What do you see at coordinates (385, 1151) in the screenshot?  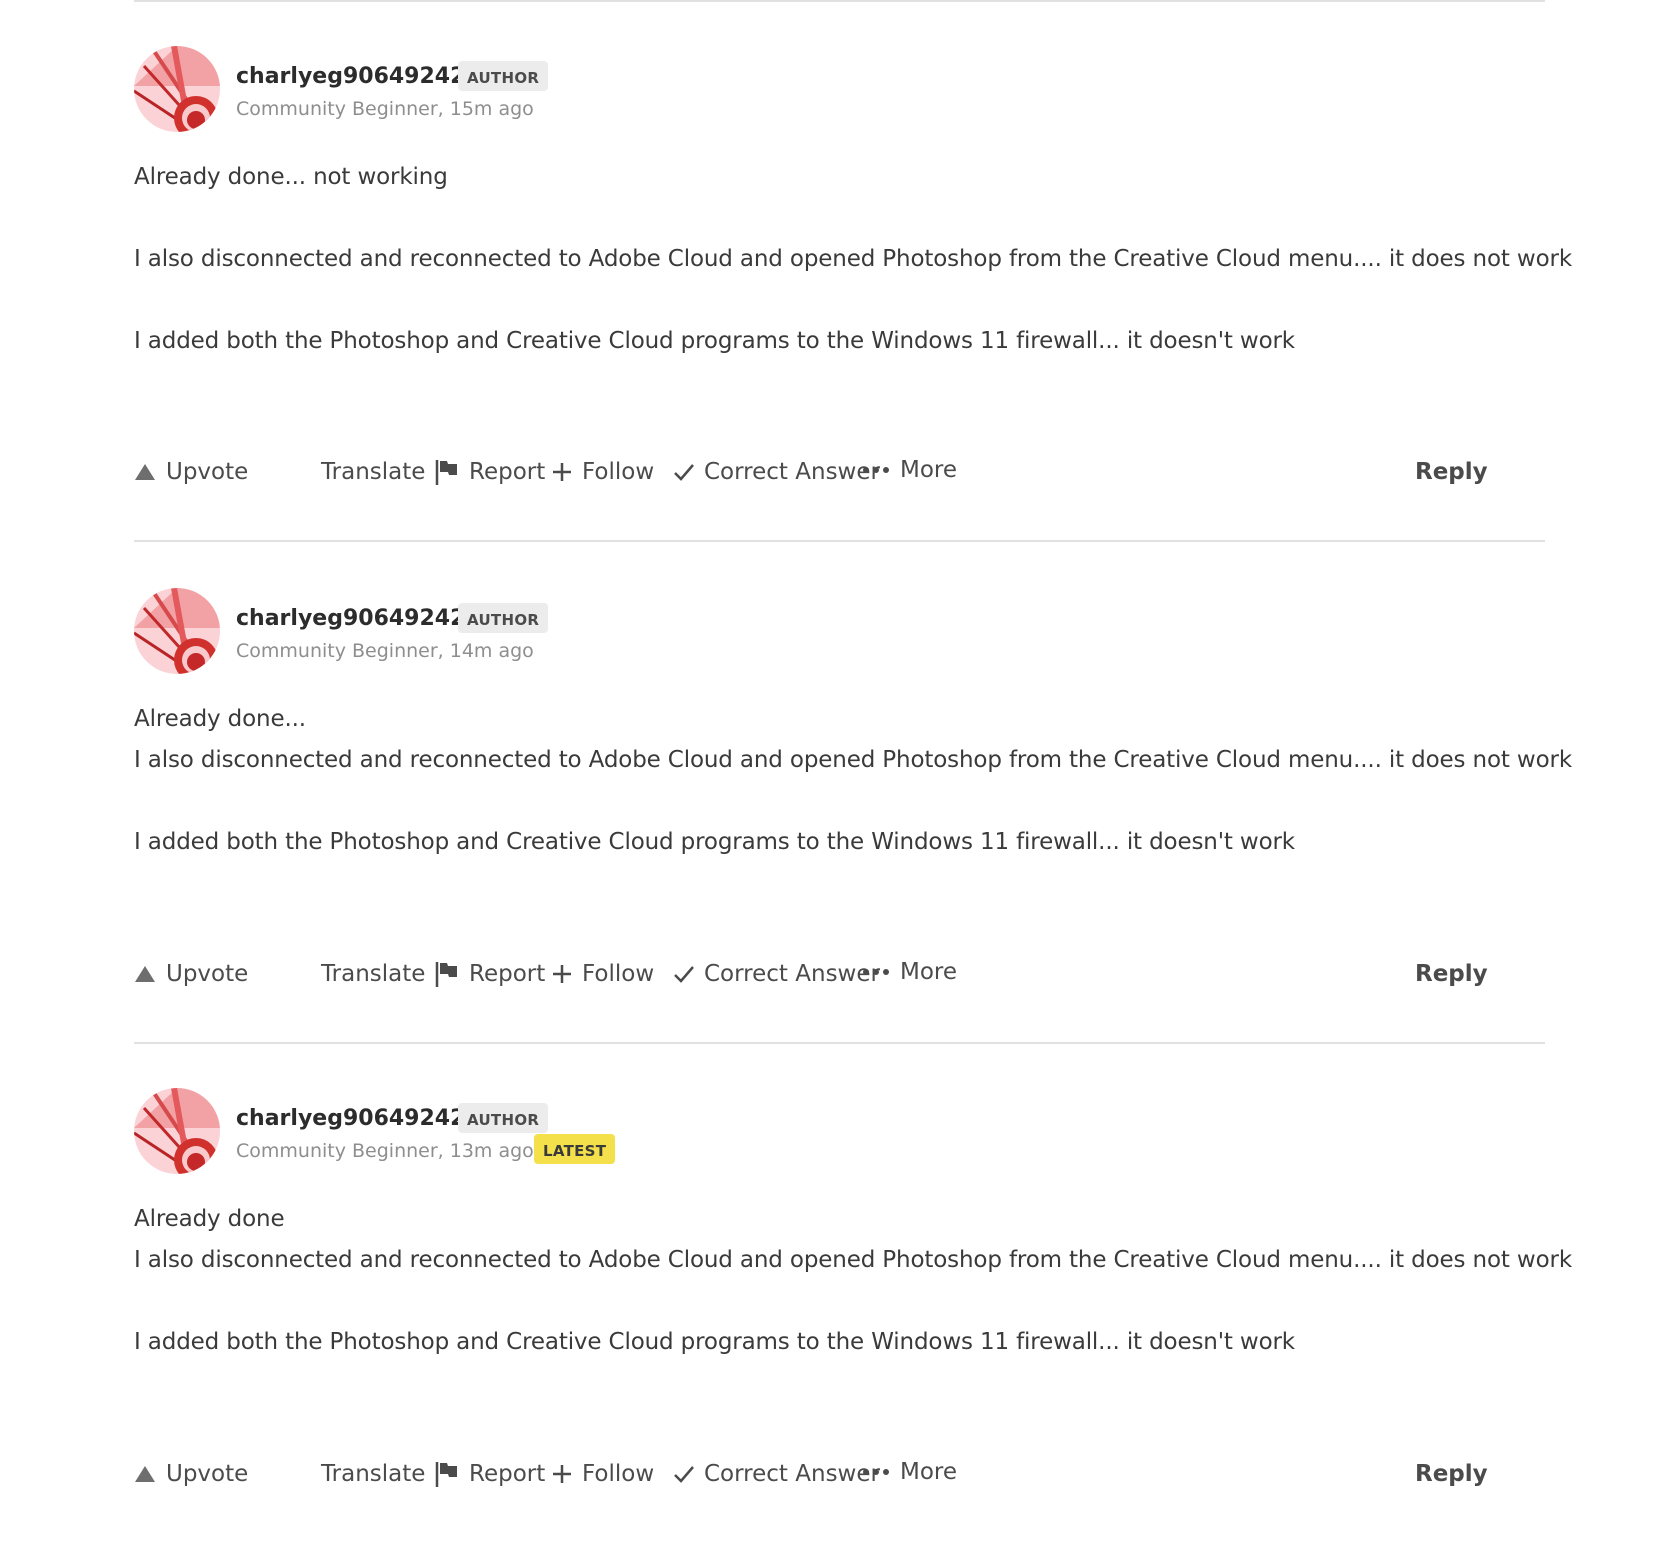 I see `post-meta: Community Beginner, 13m ago` at bounding box center [385, 1151].